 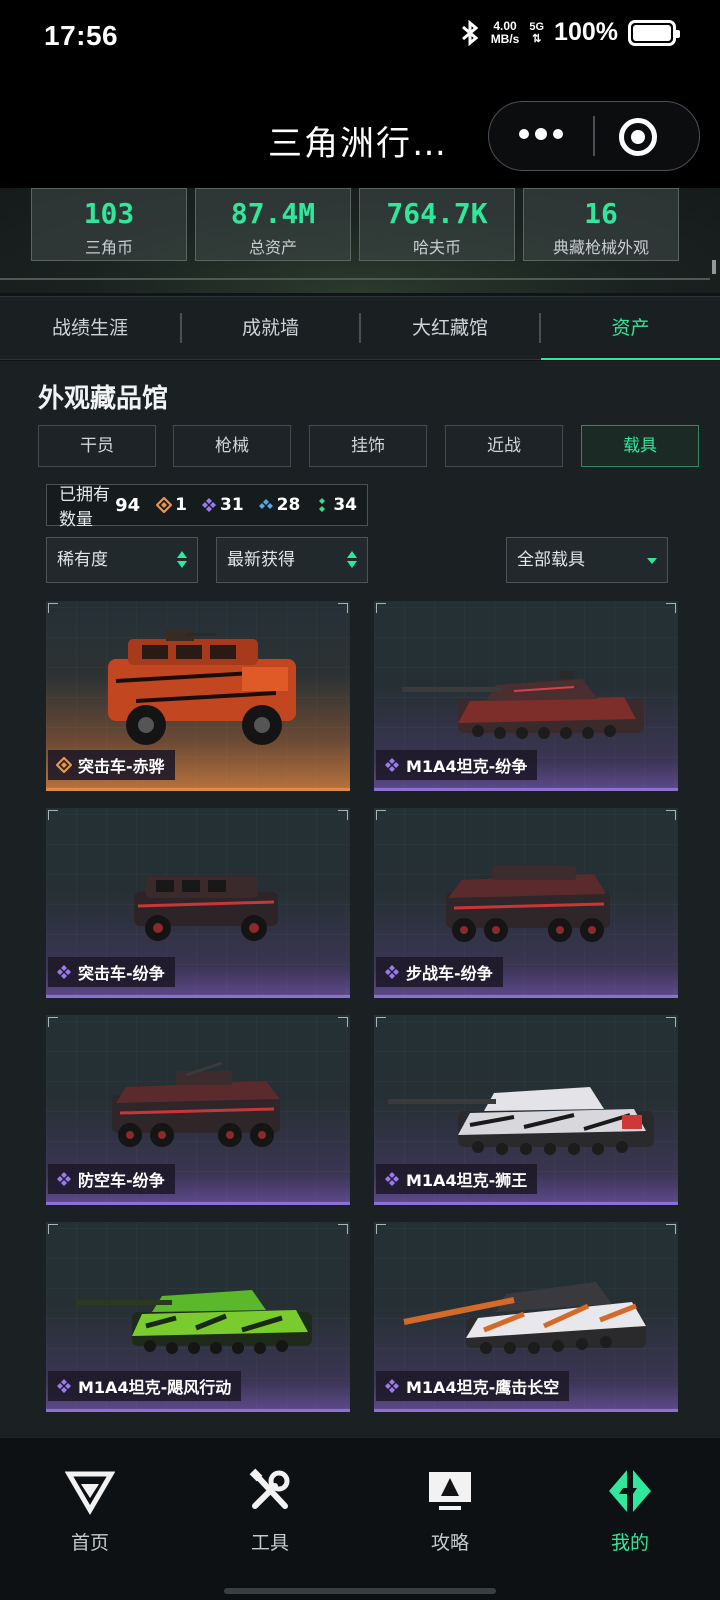 I want to click on vehicle-type-dropdown: 全部载具, so click(x=587, y=560).